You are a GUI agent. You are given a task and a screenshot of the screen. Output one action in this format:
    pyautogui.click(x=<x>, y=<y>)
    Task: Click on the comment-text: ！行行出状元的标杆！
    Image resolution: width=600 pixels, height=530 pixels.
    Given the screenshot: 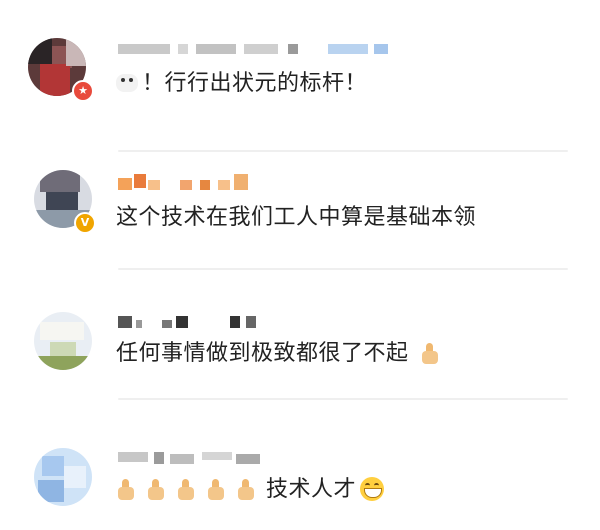 What is the action you would take?
    pyautogui.click(x=241, y=84)
    